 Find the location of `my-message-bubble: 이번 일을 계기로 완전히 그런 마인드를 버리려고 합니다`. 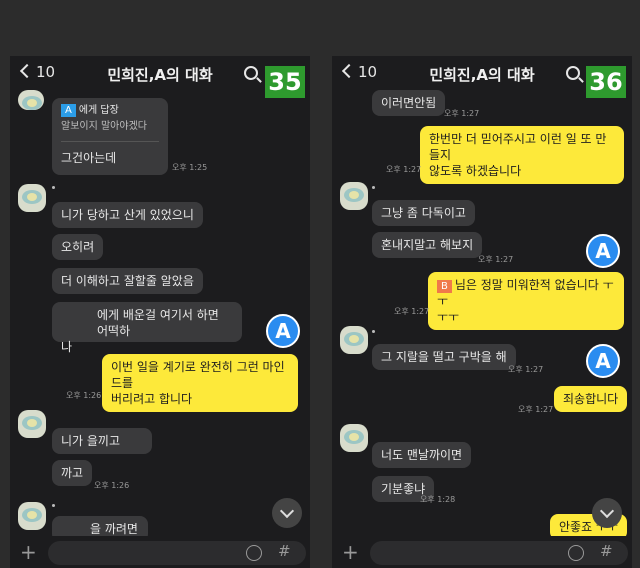

my-message-bubble: 이번 일을 계기로 완전히 그런 마인드를 버리려고 합니다 is located at coordinates (200, 383).